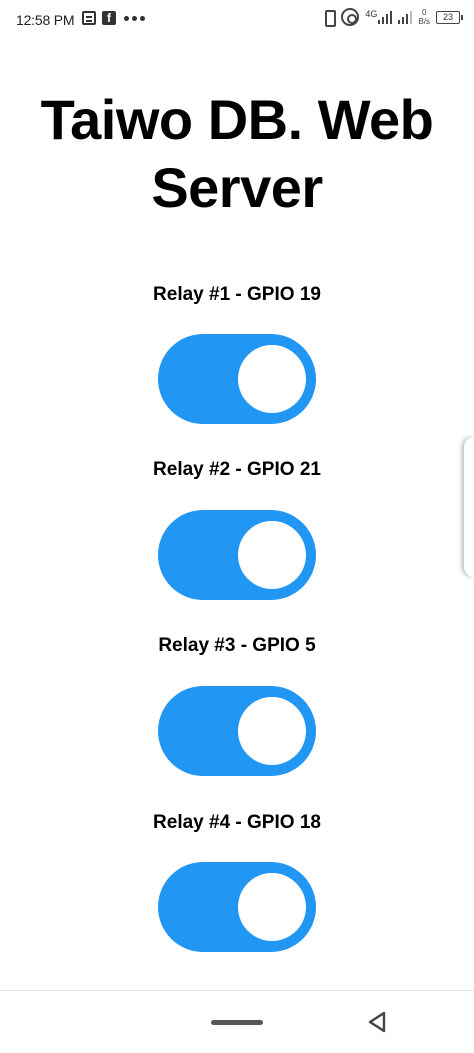 The image size is (474, 1053). Describe the element at coordinates (237, 153) in the screenshot. I see `page-title: Taiwo DB. Web Server` at that location.